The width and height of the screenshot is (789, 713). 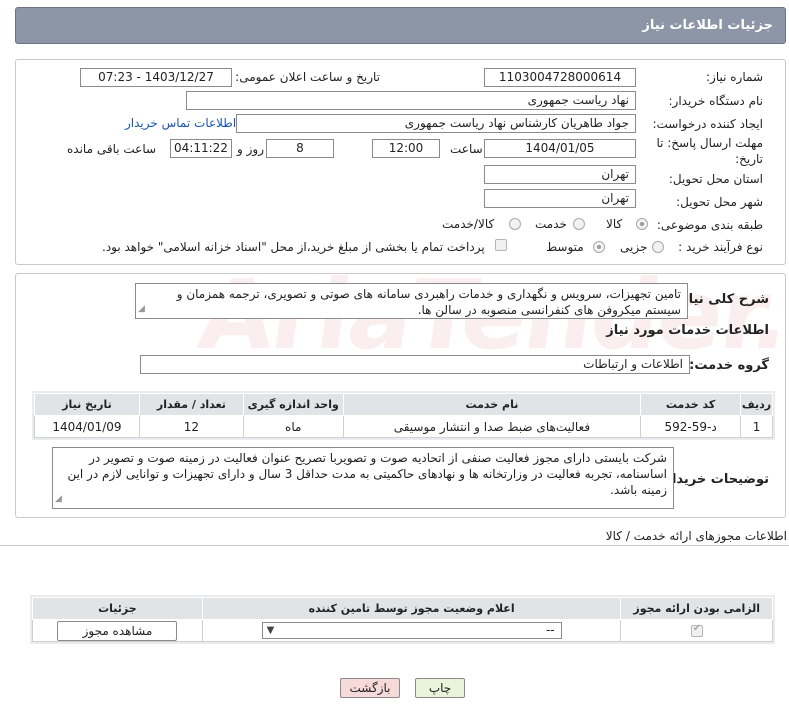 I want to click on buyer-contact-link: اطلاعات تماس خریدار, so click(x=180, y=123).